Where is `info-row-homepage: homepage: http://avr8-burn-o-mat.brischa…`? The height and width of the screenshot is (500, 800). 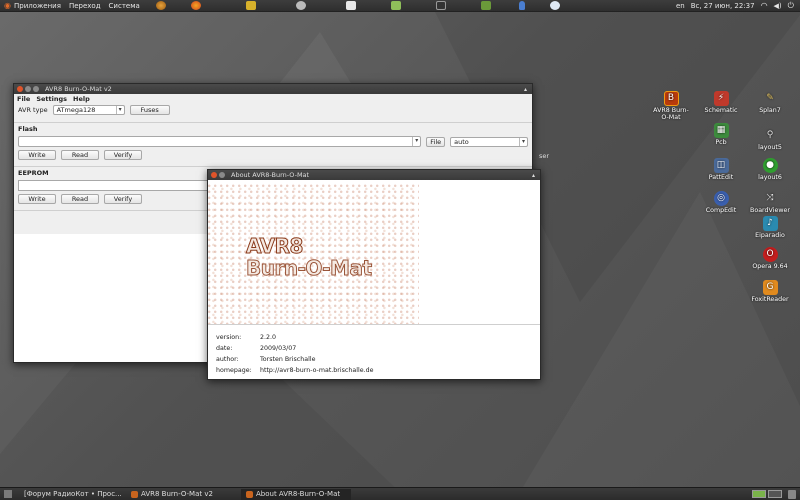
info-row-homepage: homepage: http://avr8-burn-o-mat.brischa… is located at coordinates (295, 370).